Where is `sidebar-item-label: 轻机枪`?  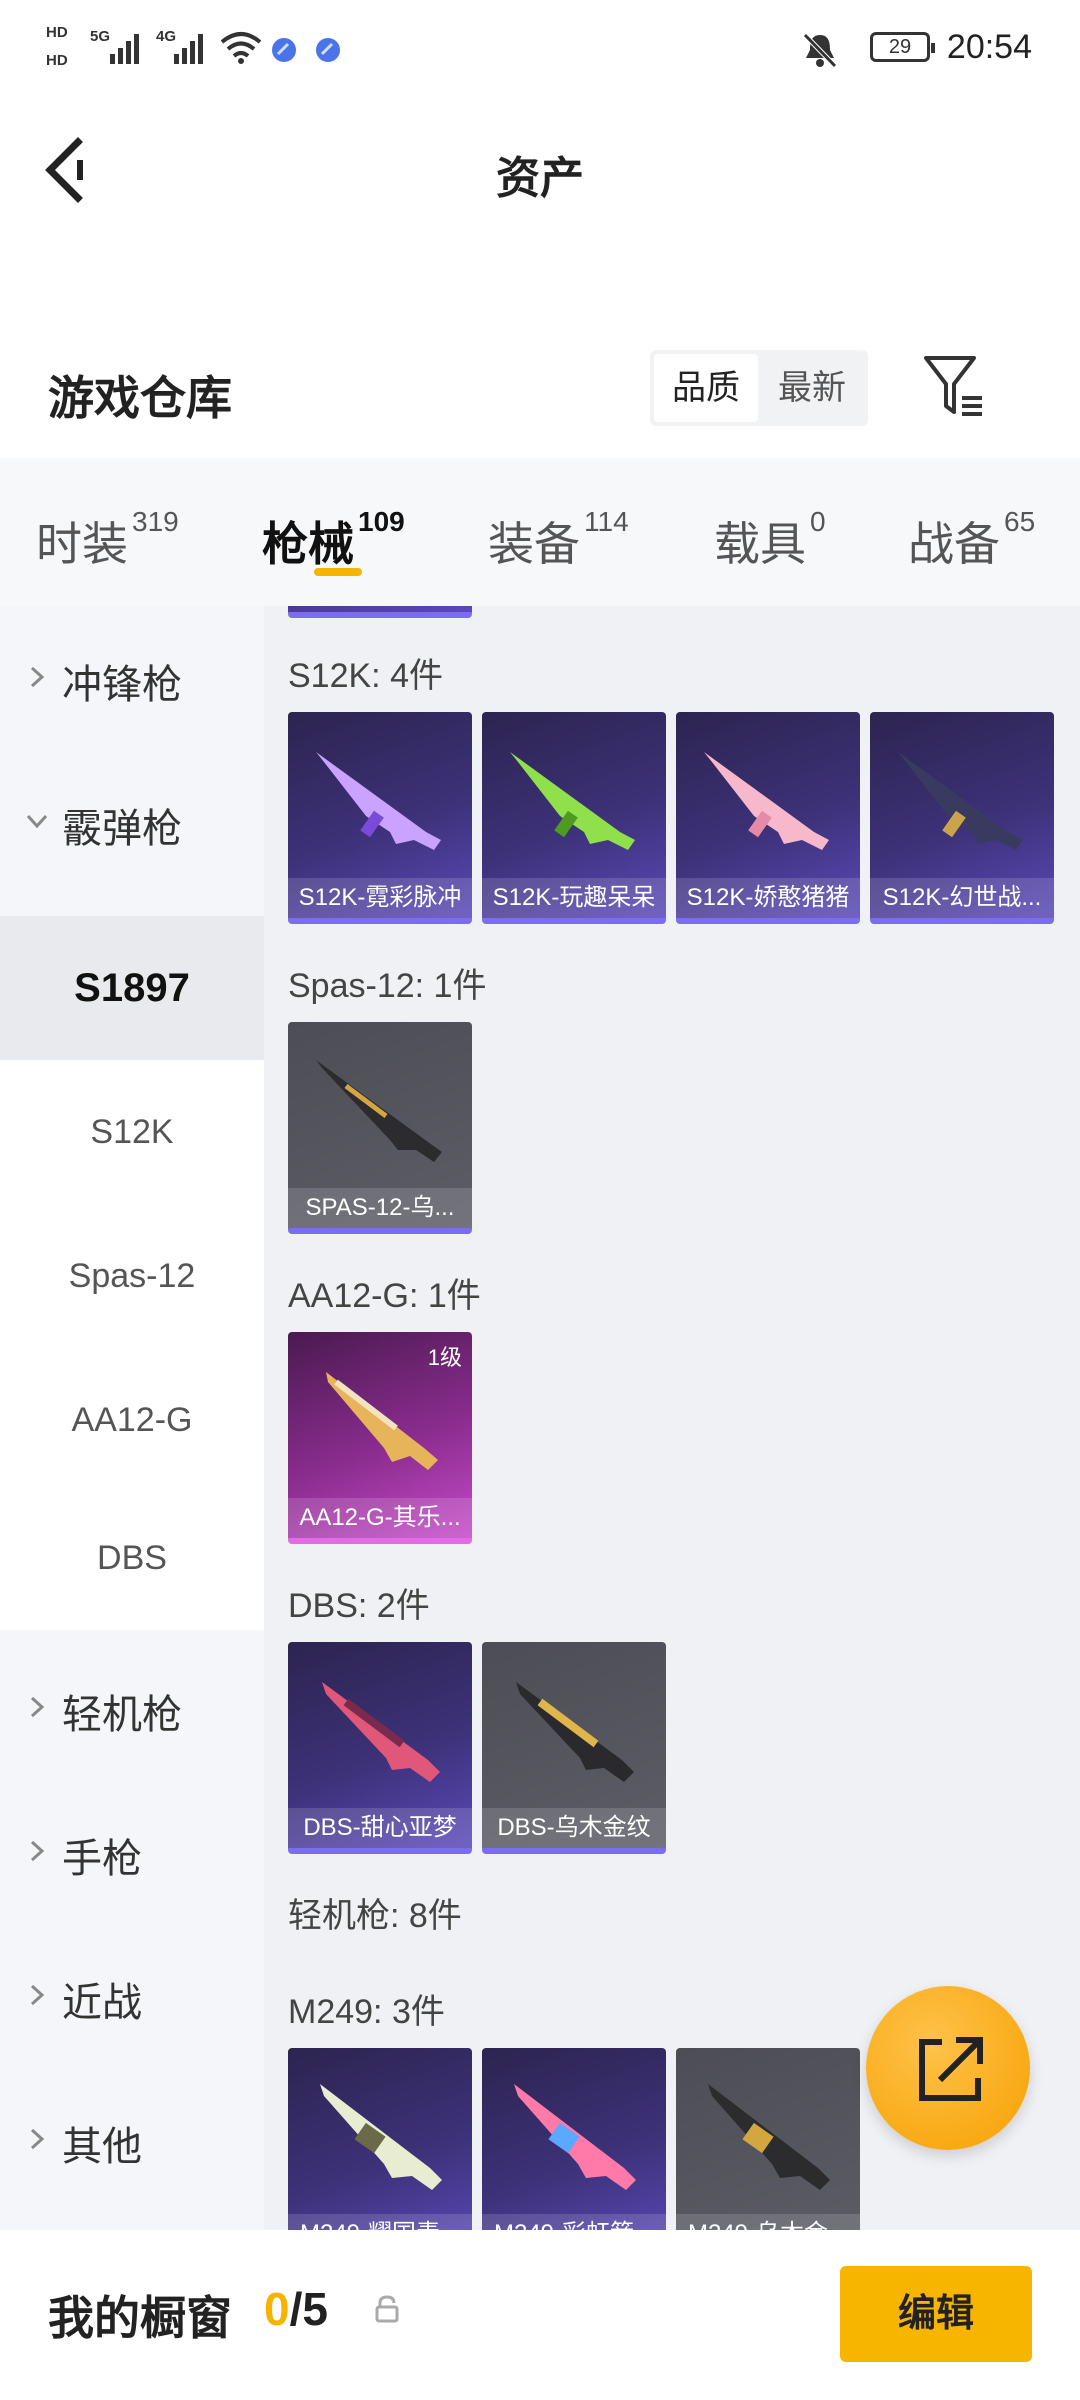 sidebar-item-label: 轻机枪 is located at coordinates (122, 1715).